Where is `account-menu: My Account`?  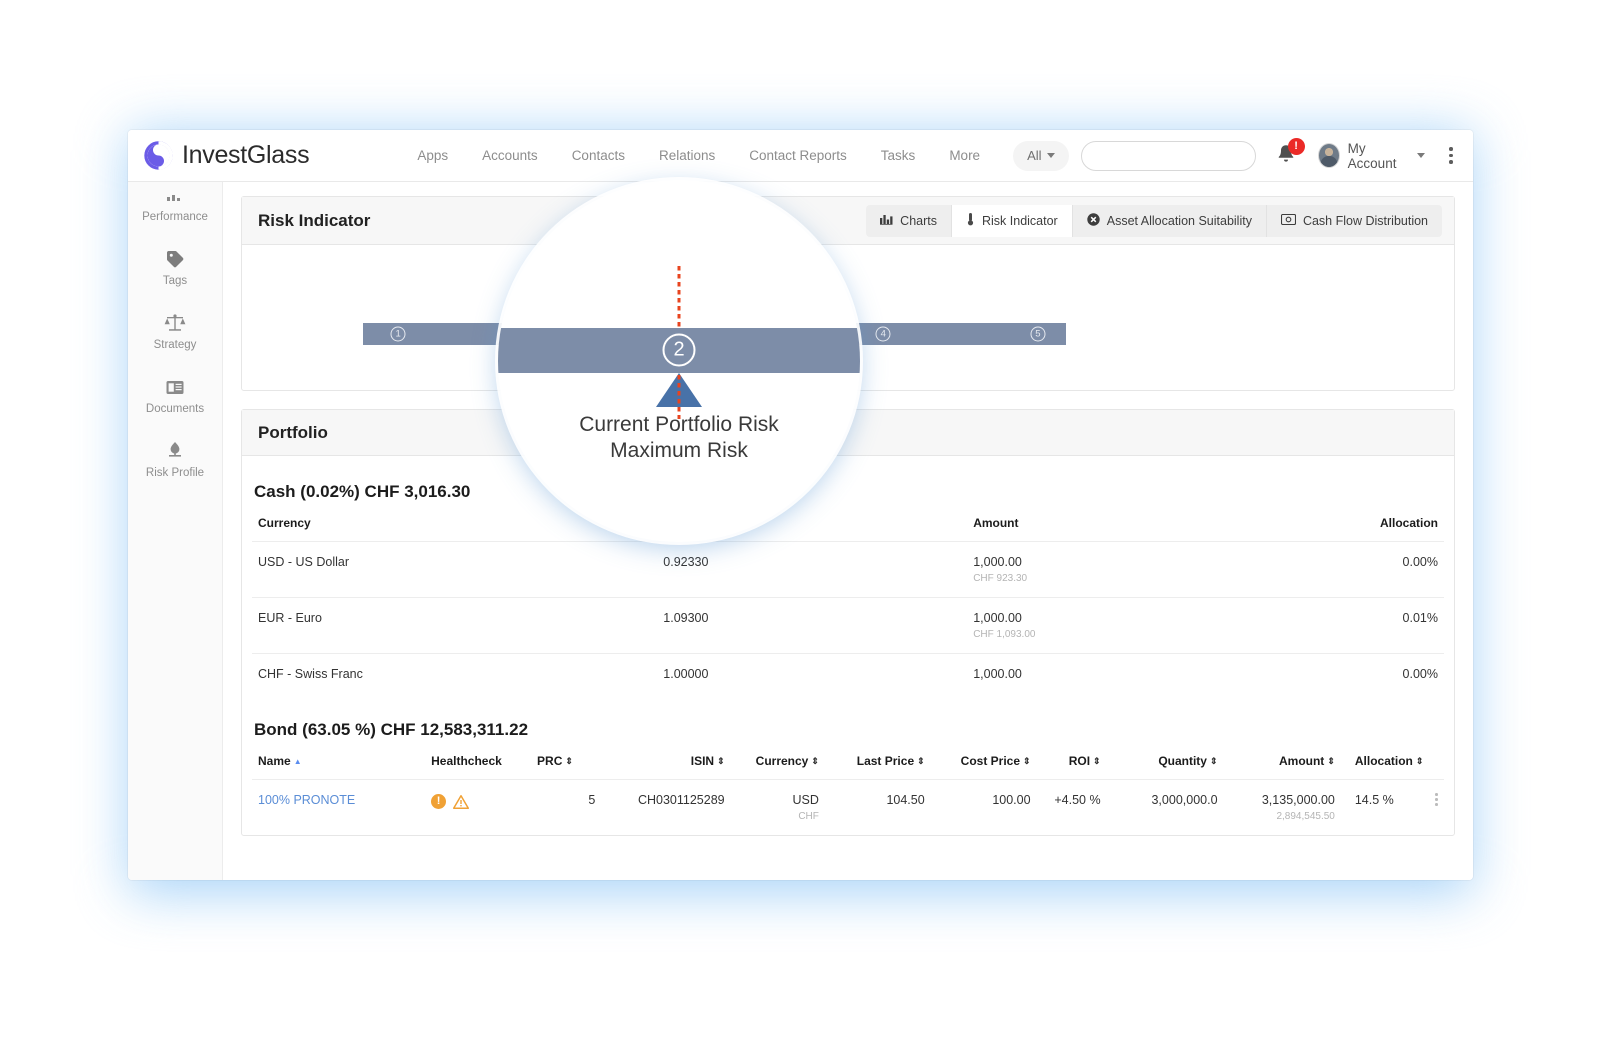 account-menu: My Account is located at coordinates (1371, 155).